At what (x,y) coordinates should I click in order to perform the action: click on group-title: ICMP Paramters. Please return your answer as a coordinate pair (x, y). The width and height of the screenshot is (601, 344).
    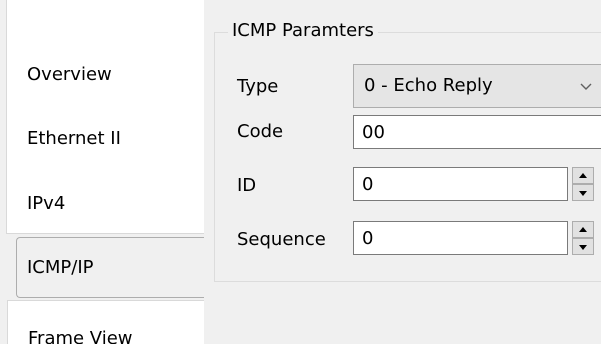
    Looking at the image, I should click on (303, 31).